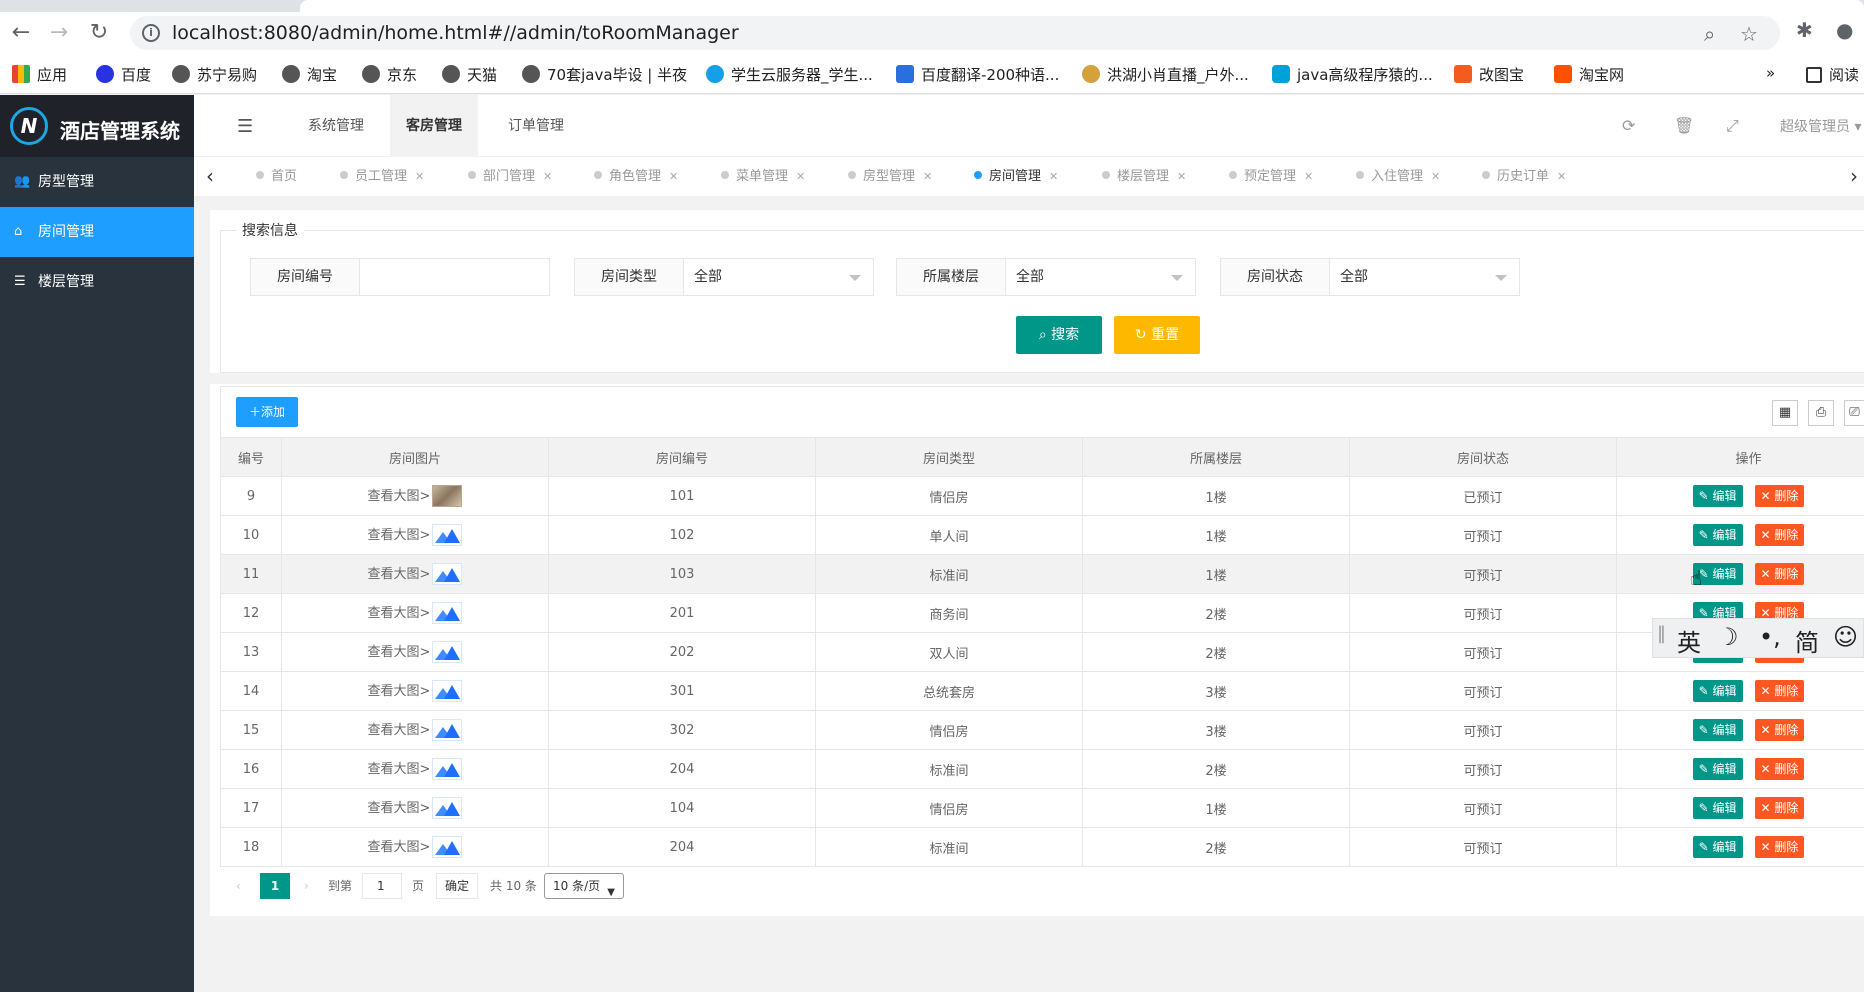 This screenshot has height=992, width=1864. What do you see at coordinates (1689, 640) in the screenshot?
I see `ime-lang: 英` at bounding box center [1689, 640].